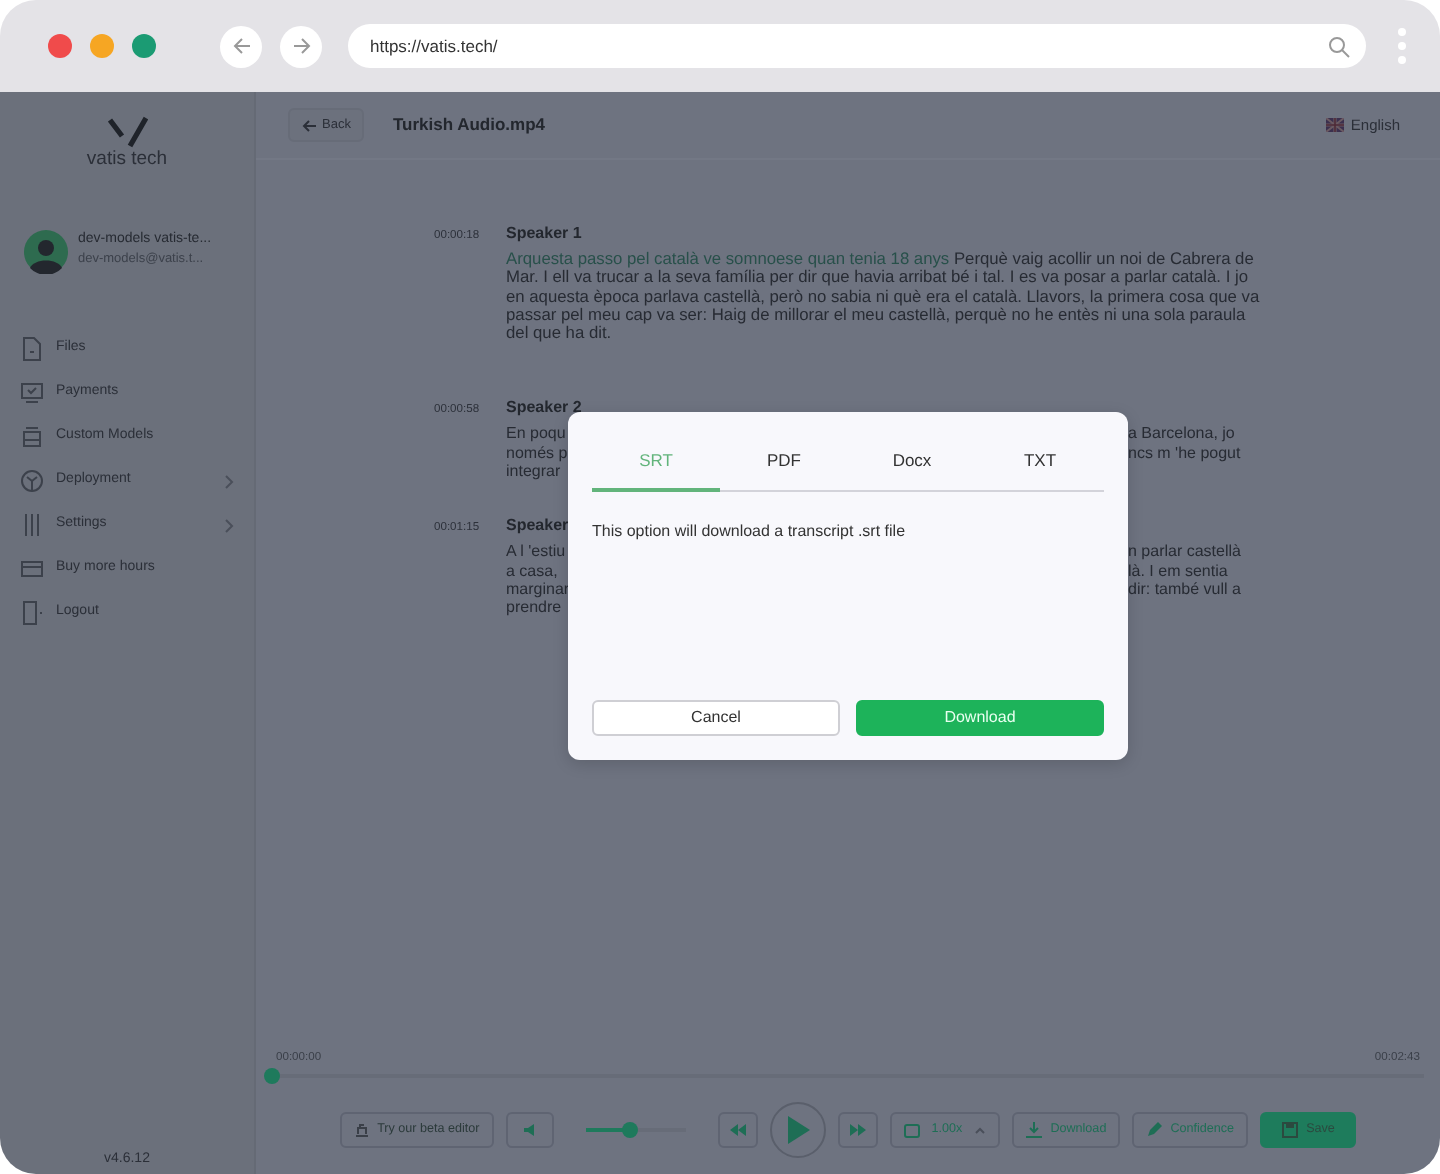 The width and height of the screenshot is (1440, 1174). Describe the element at coordinates (127, 132) in the screenshot. I see `logo-icon` at that location.